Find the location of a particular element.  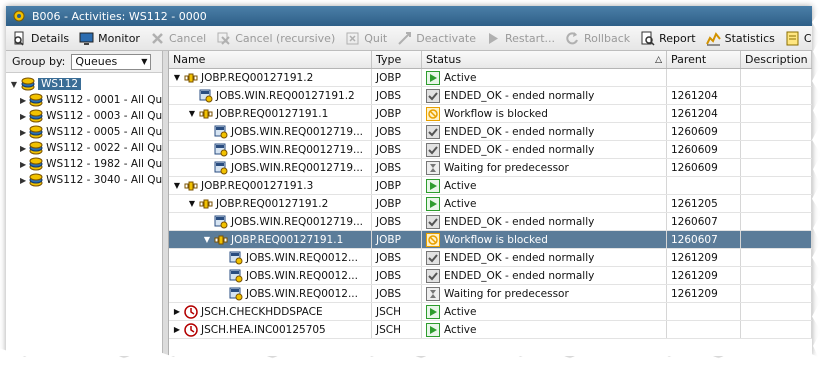

quit-icon is located at coordinates (352, 38).